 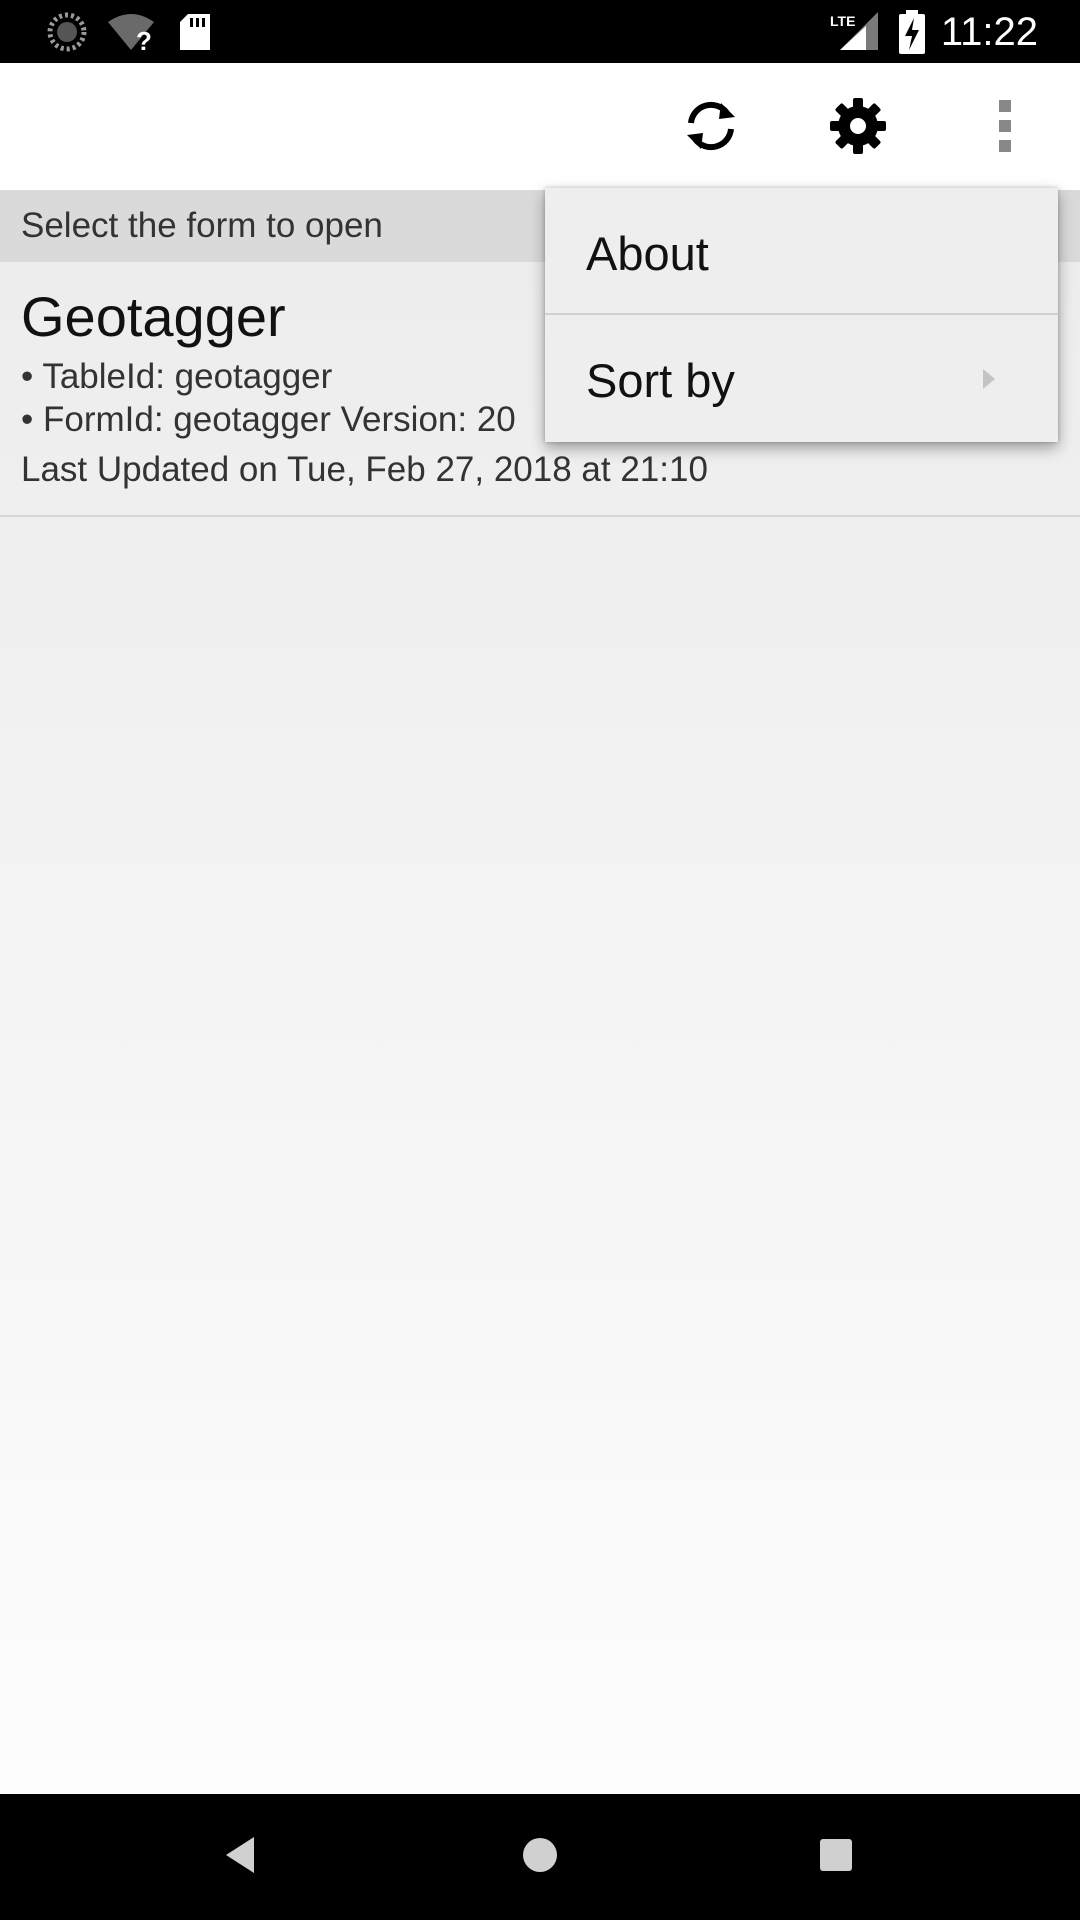 What do you see at coordinates (801, 251) in the screenshot?
I see `menu-item-about: About` at bounding box center [801, 251].